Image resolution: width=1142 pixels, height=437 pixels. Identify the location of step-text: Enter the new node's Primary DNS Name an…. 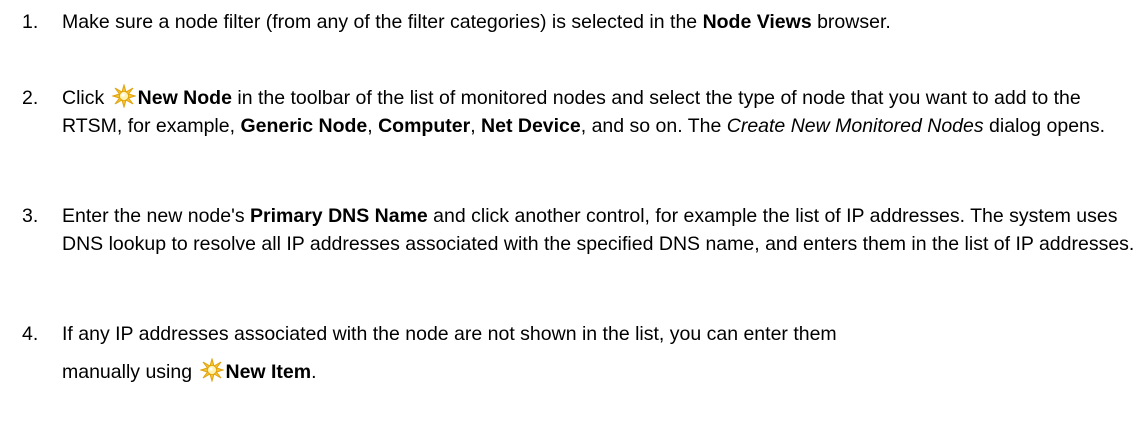
(601, 230).